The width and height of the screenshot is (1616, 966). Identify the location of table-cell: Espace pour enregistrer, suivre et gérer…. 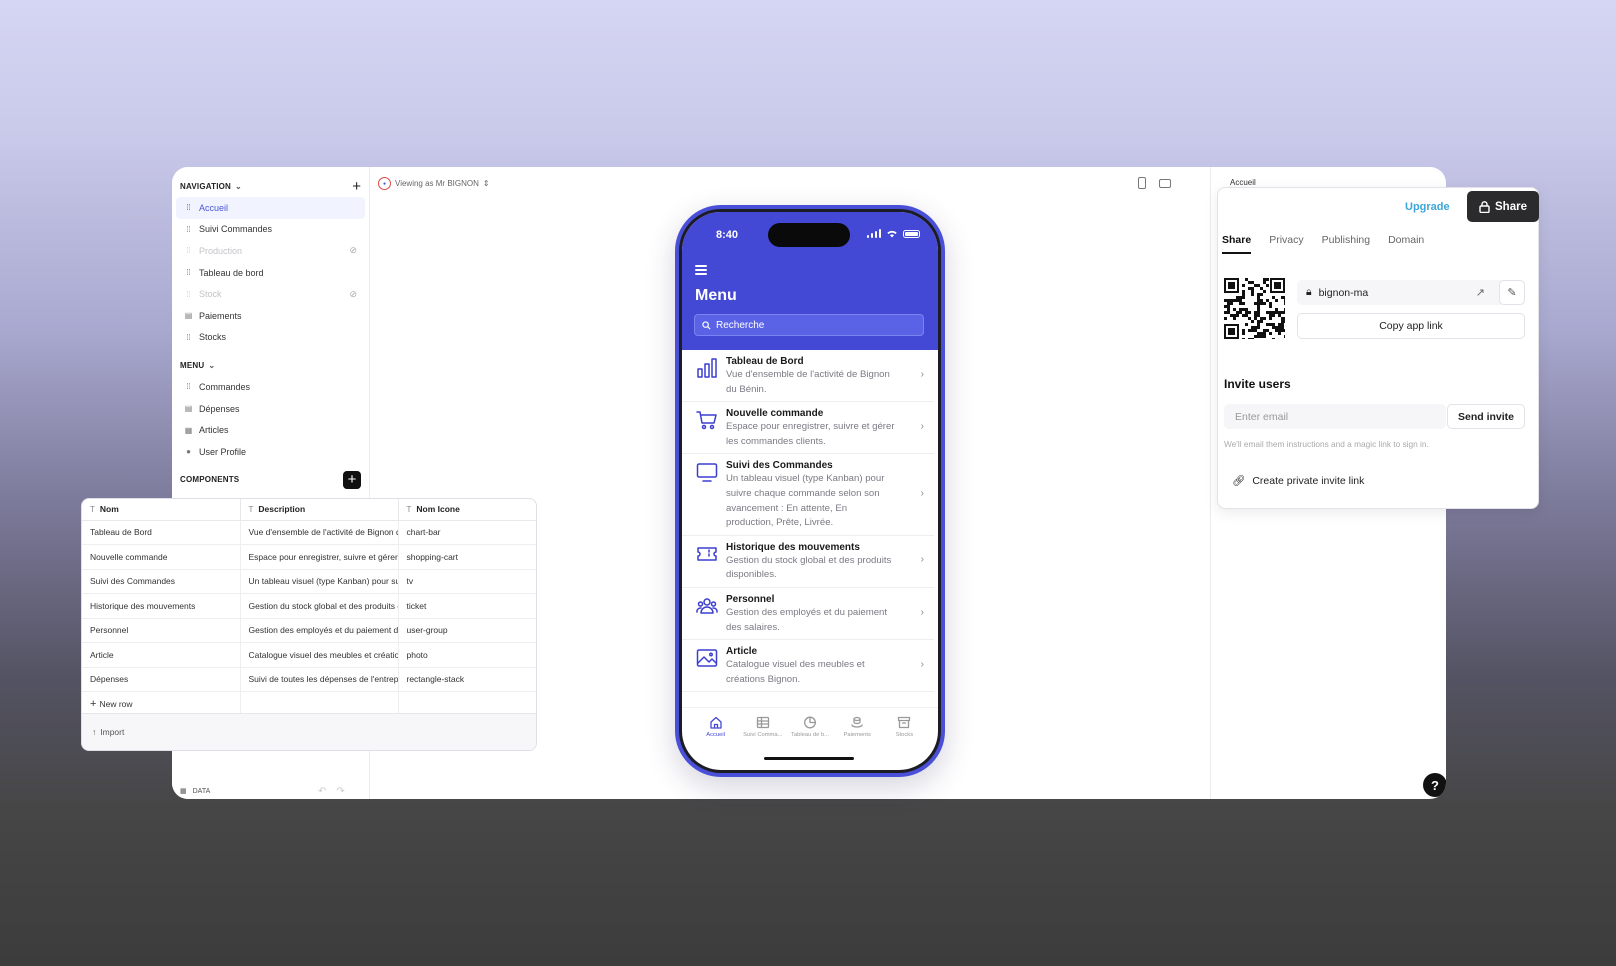
(319, 557).